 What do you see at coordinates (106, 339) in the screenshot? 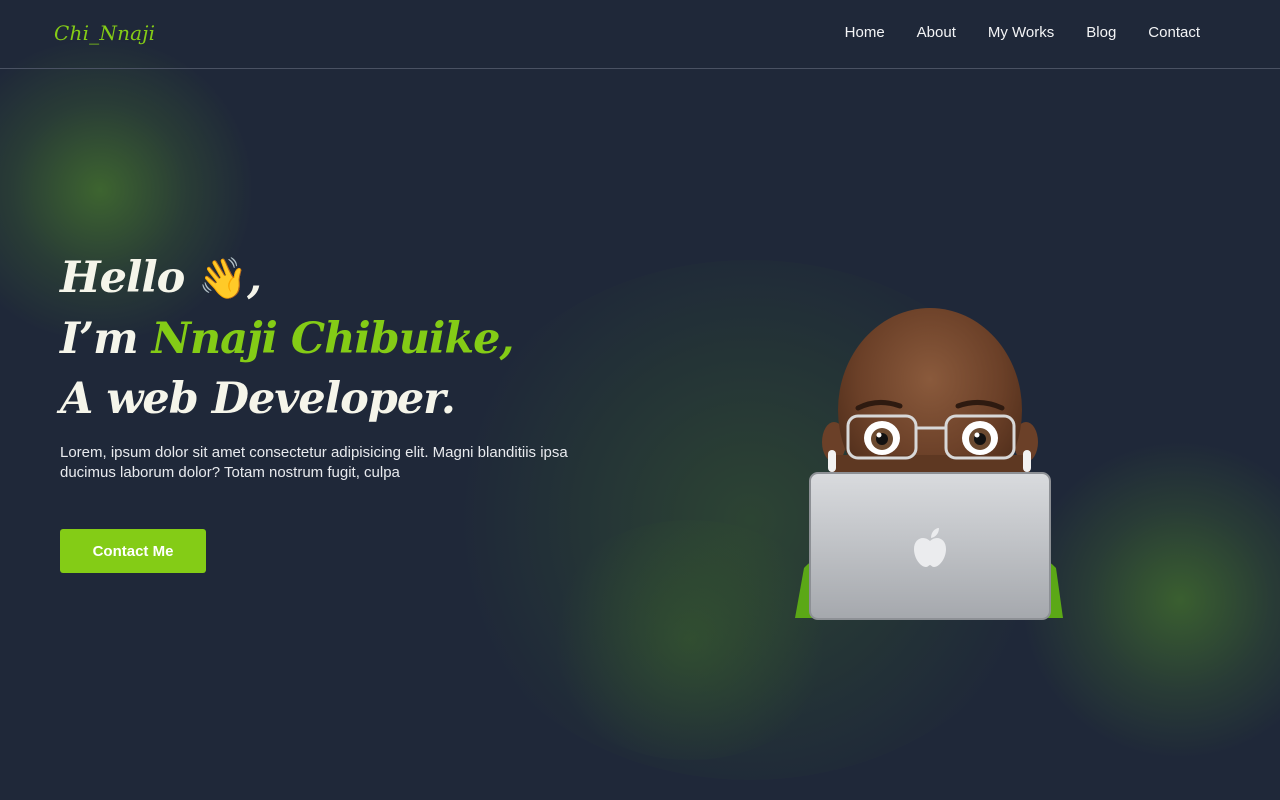
I see `intro-prefix: I’m` at bounding box center [106, 339].